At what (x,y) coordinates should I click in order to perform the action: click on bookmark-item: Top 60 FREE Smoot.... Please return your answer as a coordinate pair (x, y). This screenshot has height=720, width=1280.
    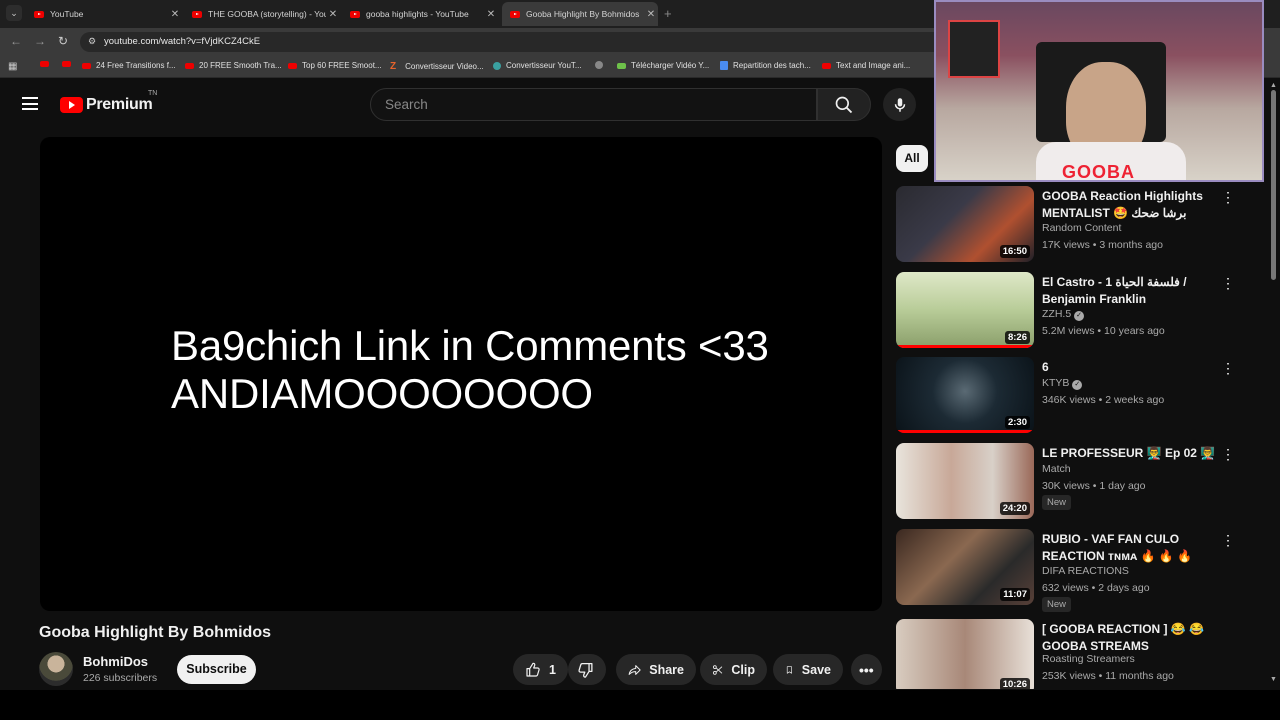
    Looking at the image, I should click on (335, 65).